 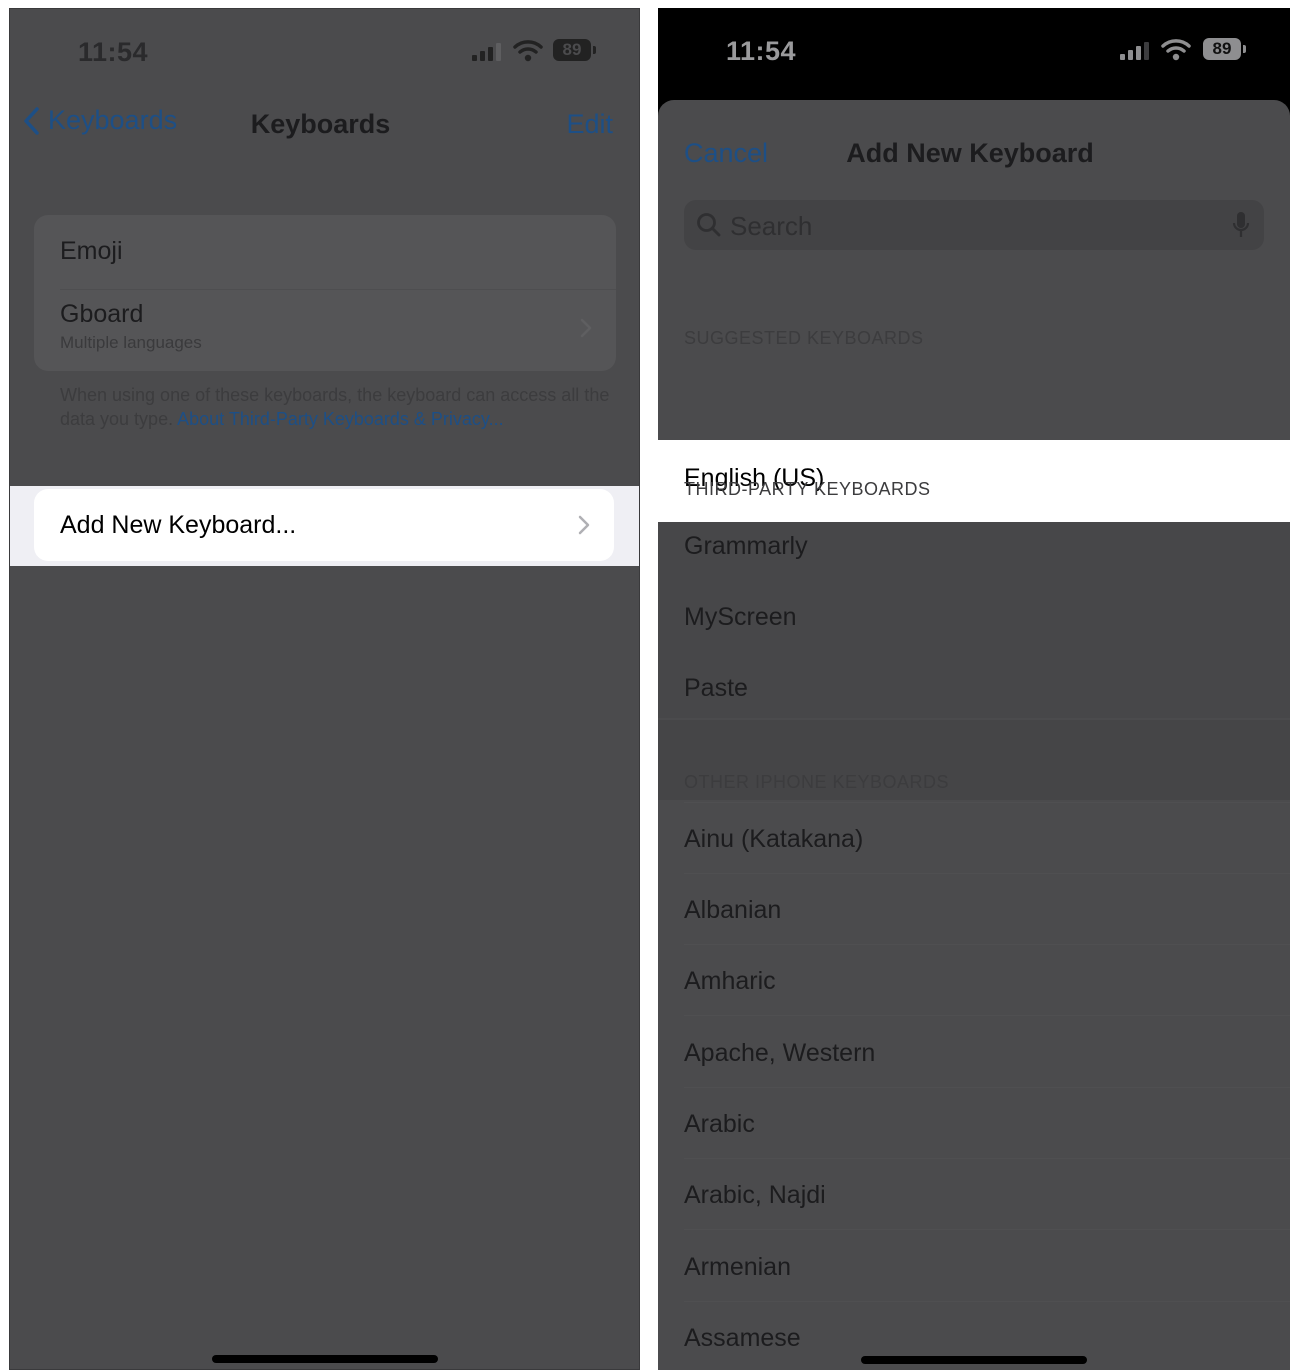 I want to click on keyboard-option-myscreen: MyScreen, so click(x=987, y=617).